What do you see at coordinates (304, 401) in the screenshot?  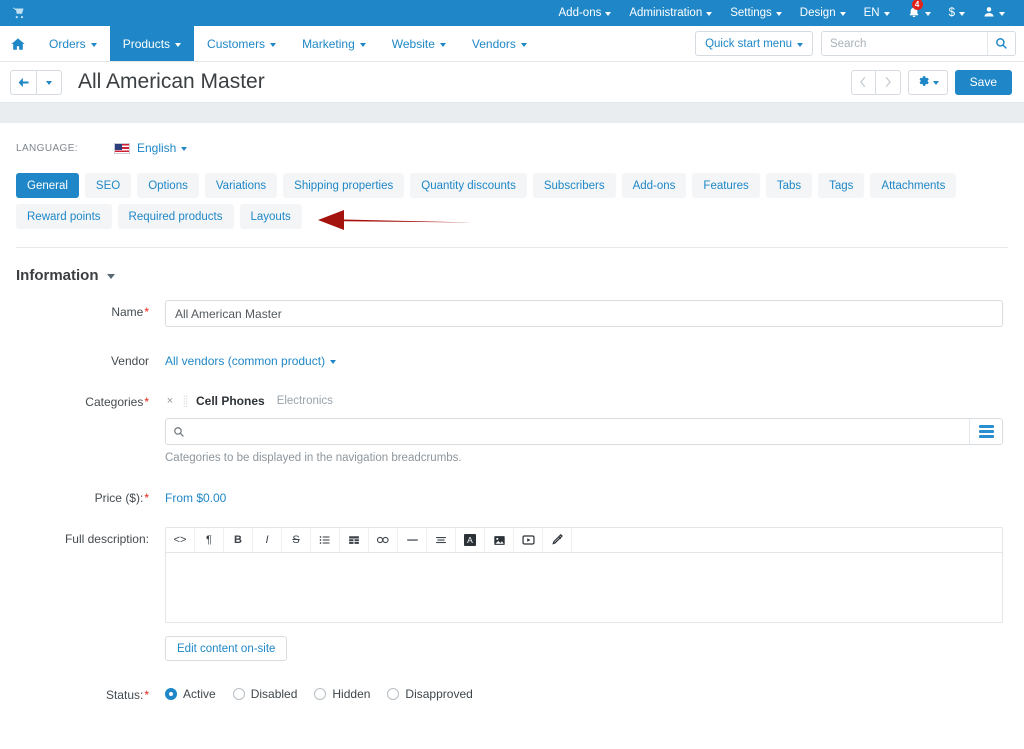 I see `category-parent: Electronics` at bounding box center [304, 401].